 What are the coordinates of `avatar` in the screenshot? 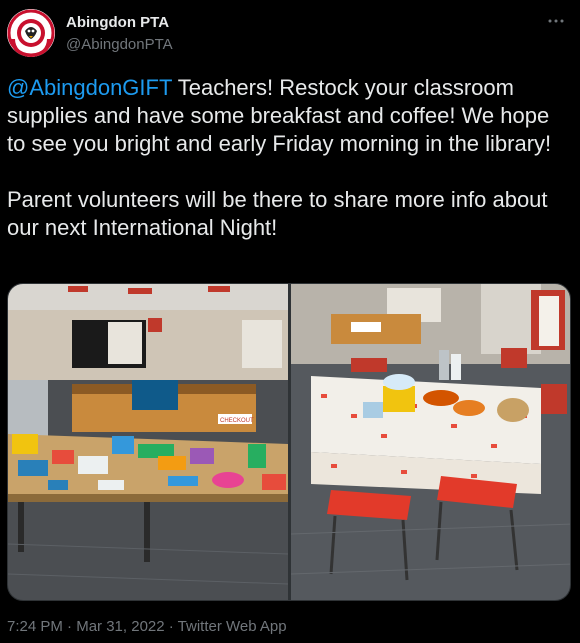 It's located at (31, 33).